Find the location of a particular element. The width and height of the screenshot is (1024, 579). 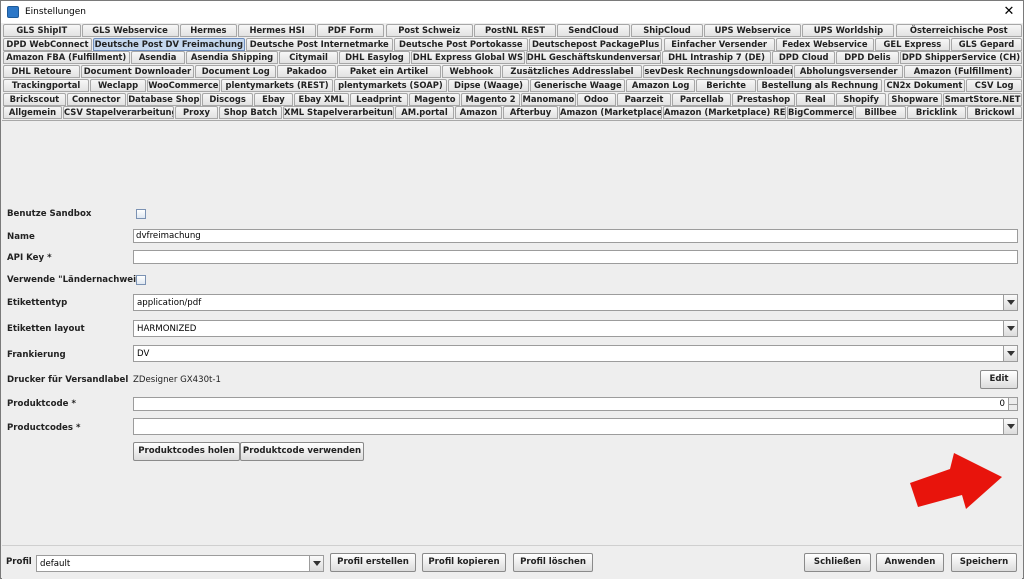

tab-document-downloader: Document Downloader is located at coordinates (137, 72).